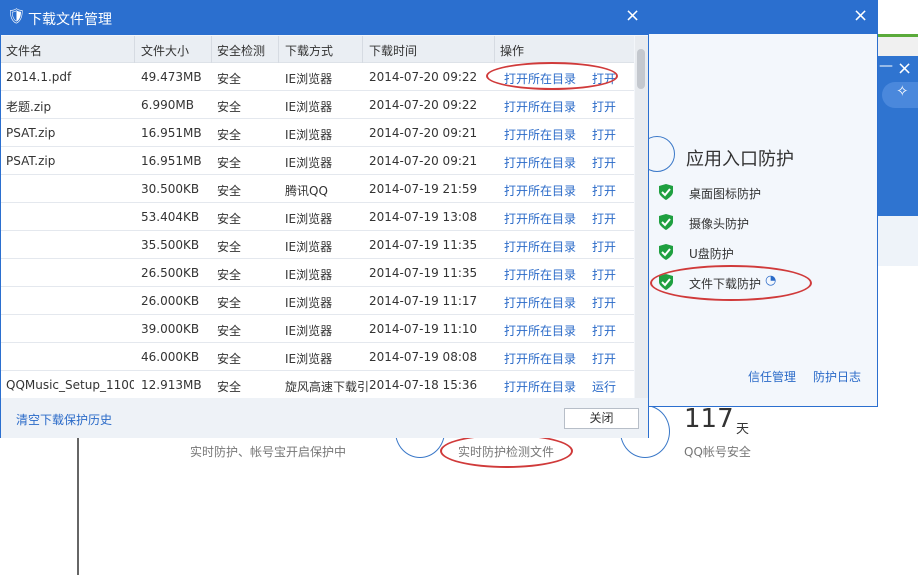 This screenshot has height=575, width=918. Describe the element at coordinates (423, 189) in the screenshot. I see `download-time: 2014-07-19 21:59` at that location.